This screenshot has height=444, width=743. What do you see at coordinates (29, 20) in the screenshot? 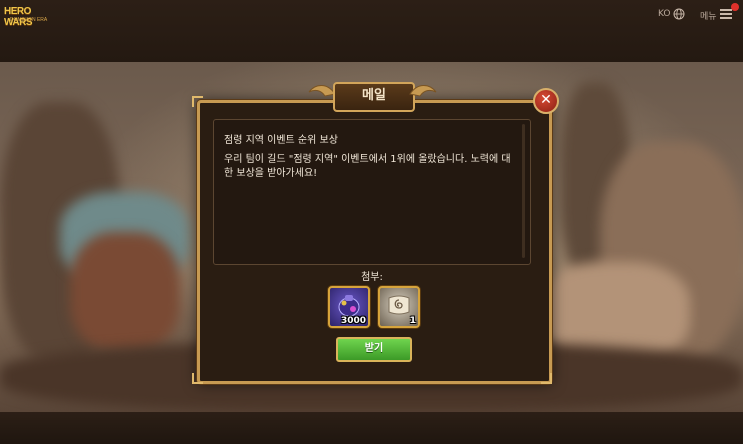
I see `logo-subtitle: DOMINION ERA` at bounding box center [29, 20].